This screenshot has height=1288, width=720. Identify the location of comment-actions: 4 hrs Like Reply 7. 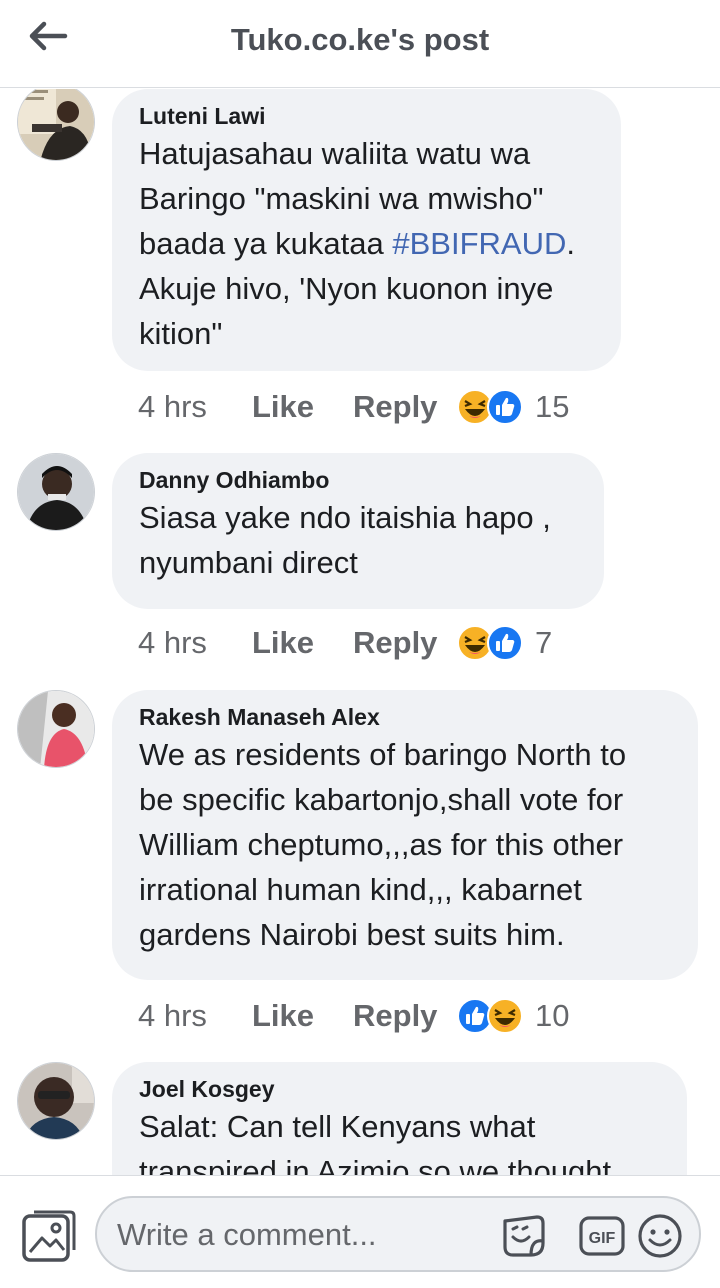
(345, 643).